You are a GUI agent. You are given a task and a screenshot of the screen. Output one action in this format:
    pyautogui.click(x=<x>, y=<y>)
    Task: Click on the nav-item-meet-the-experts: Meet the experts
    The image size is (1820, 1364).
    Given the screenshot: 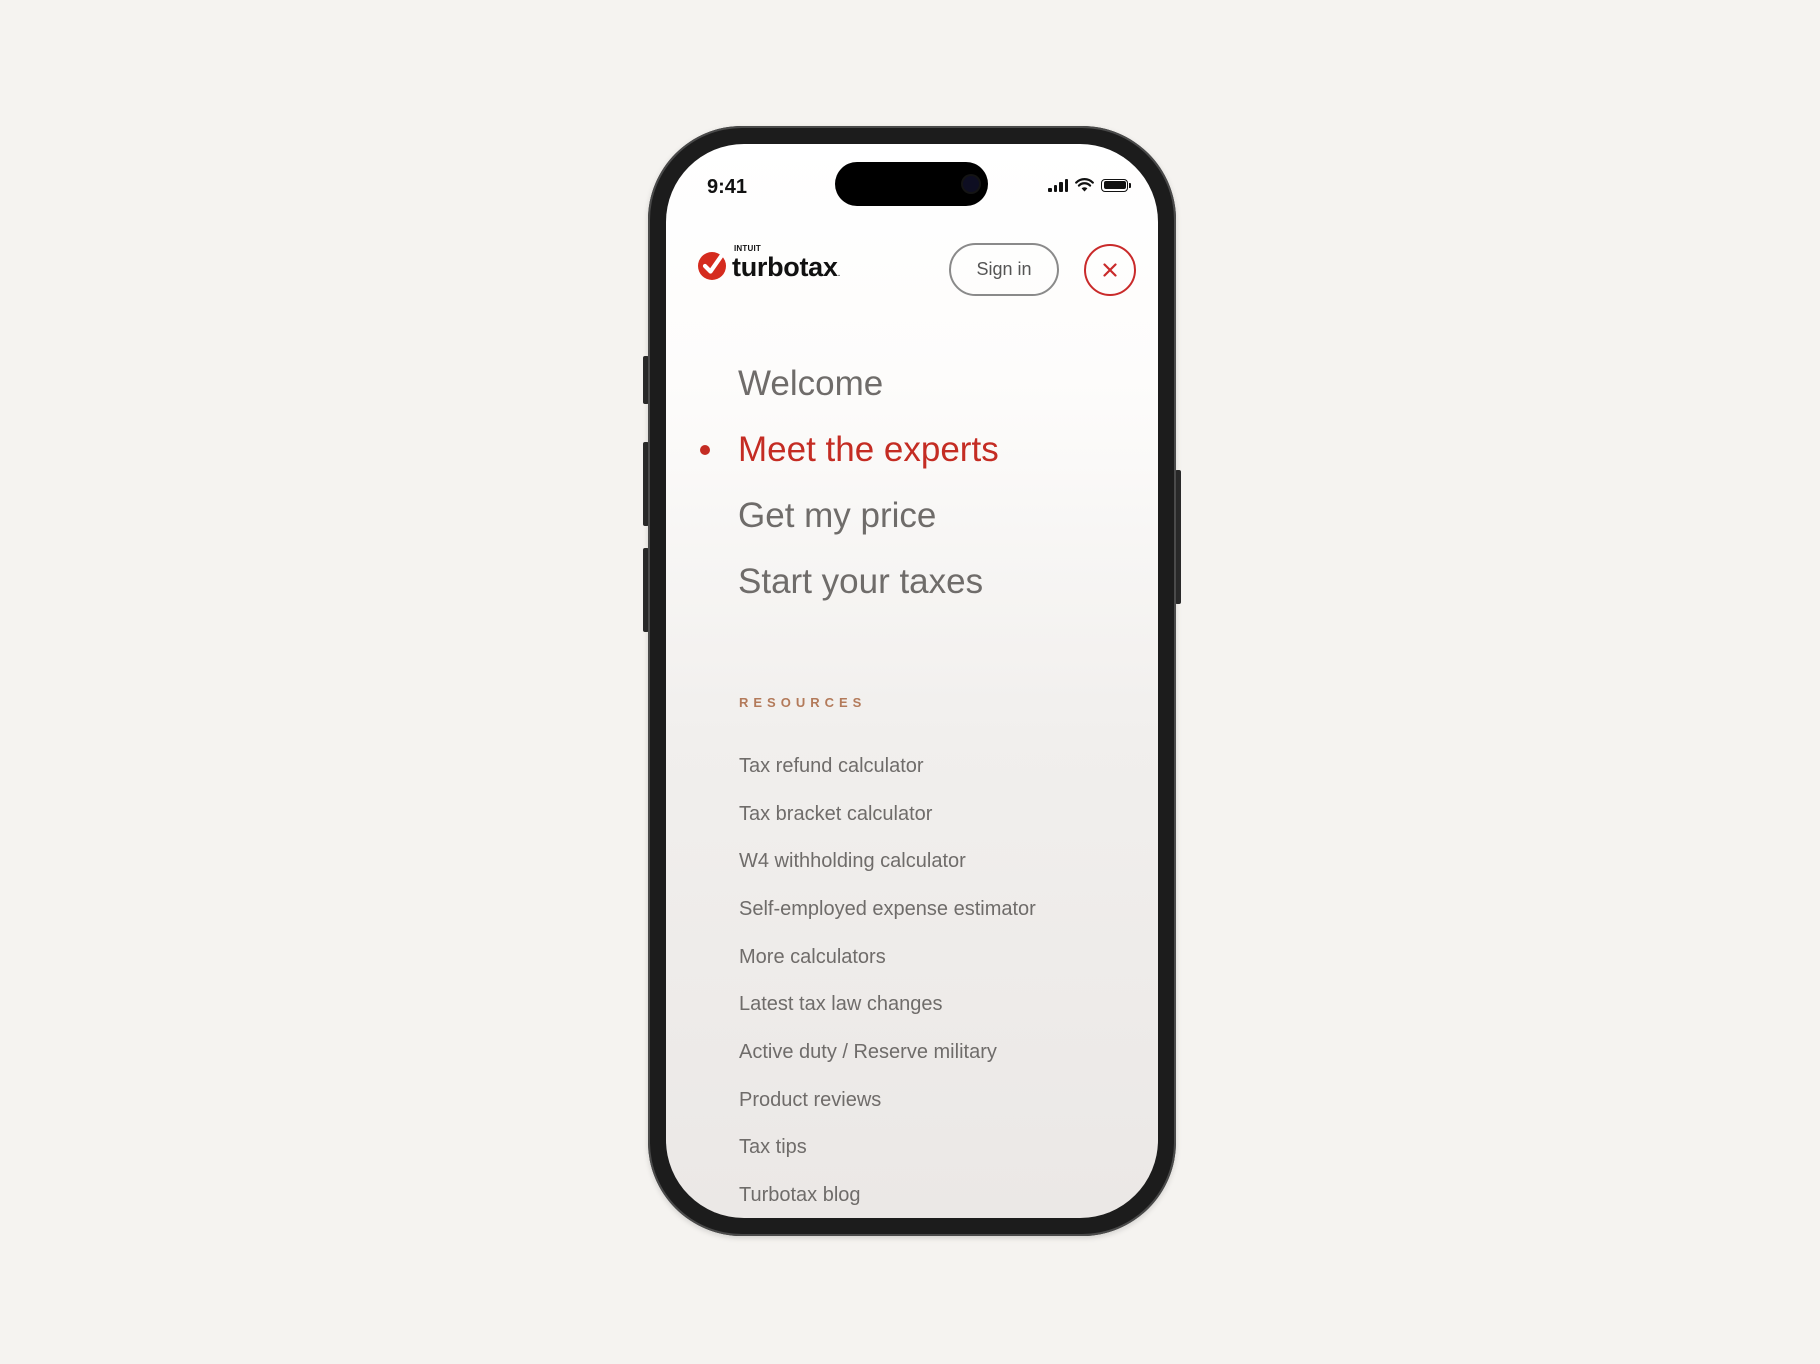 What is the action you would take?
    pyautogui.click(x=868, y=449)
    